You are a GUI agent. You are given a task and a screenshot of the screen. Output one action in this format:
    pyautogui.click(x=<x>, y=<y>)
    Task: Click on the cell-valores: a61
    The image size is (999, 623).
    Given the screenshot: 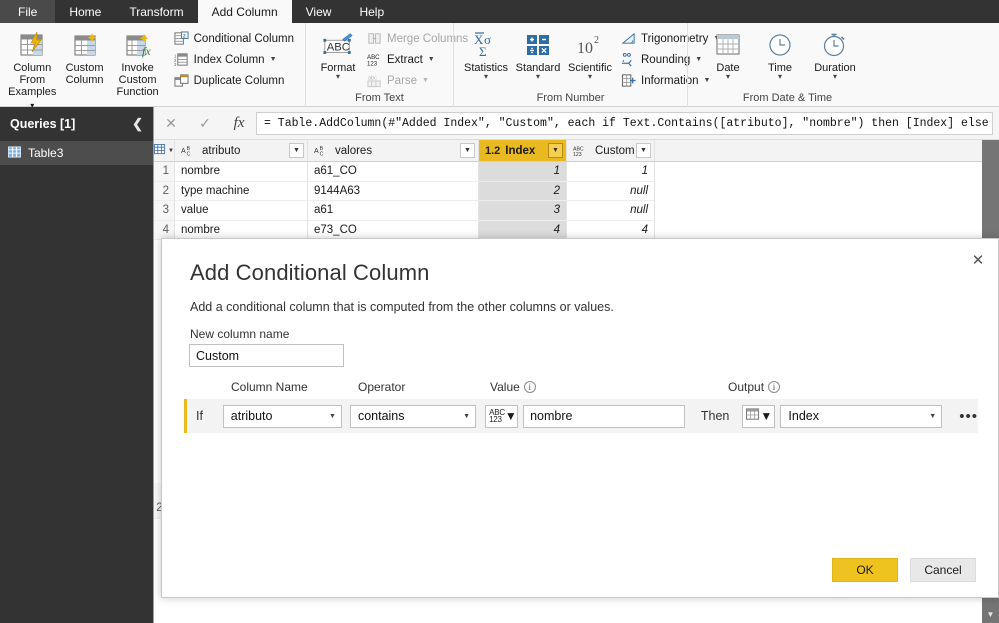 What is the action you would take?
    pyautogui.click(x=393, y=211)
    